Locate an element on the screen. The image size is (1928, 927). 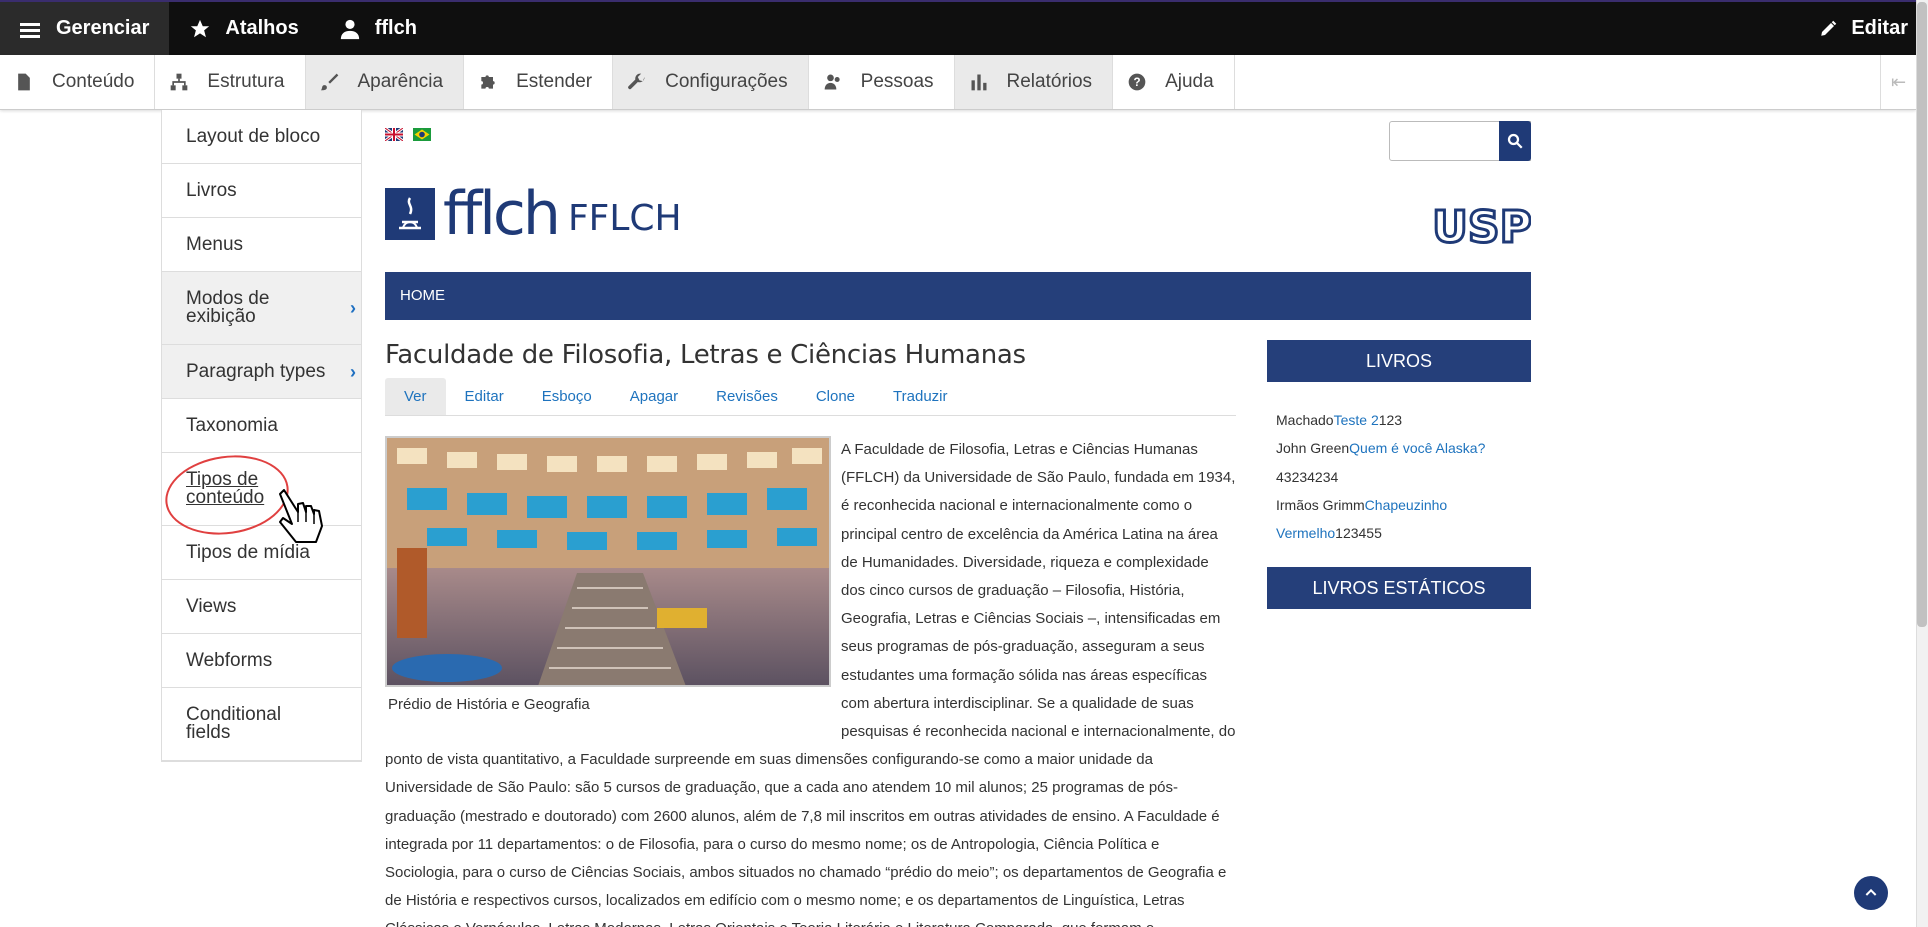
menu-item-label: Paragraph types is located at coordinates (256, 371).